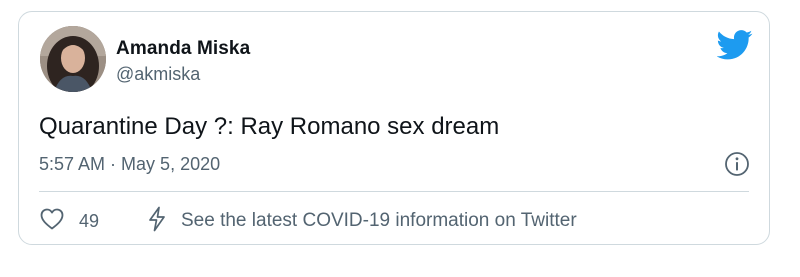 This screenshot has width=800, height=277. What do you see at coordinates (734, 45) in the screenshot?
I see `twitter-bird-icon` at bounding box center [734, 45].